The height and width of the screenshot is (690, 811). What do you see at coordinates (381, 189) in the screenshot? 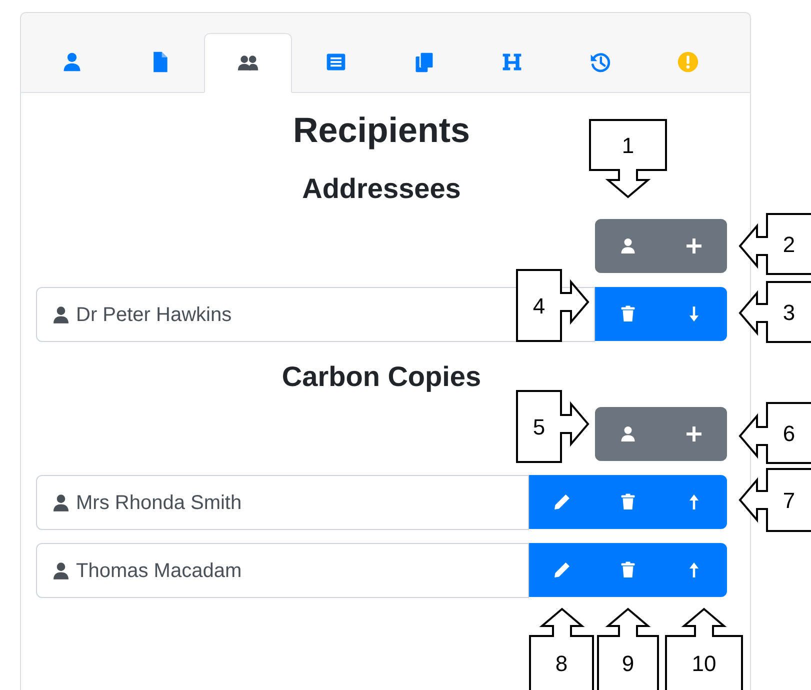
I see `section-heading: Addressees` at bounding box center [381, 189].